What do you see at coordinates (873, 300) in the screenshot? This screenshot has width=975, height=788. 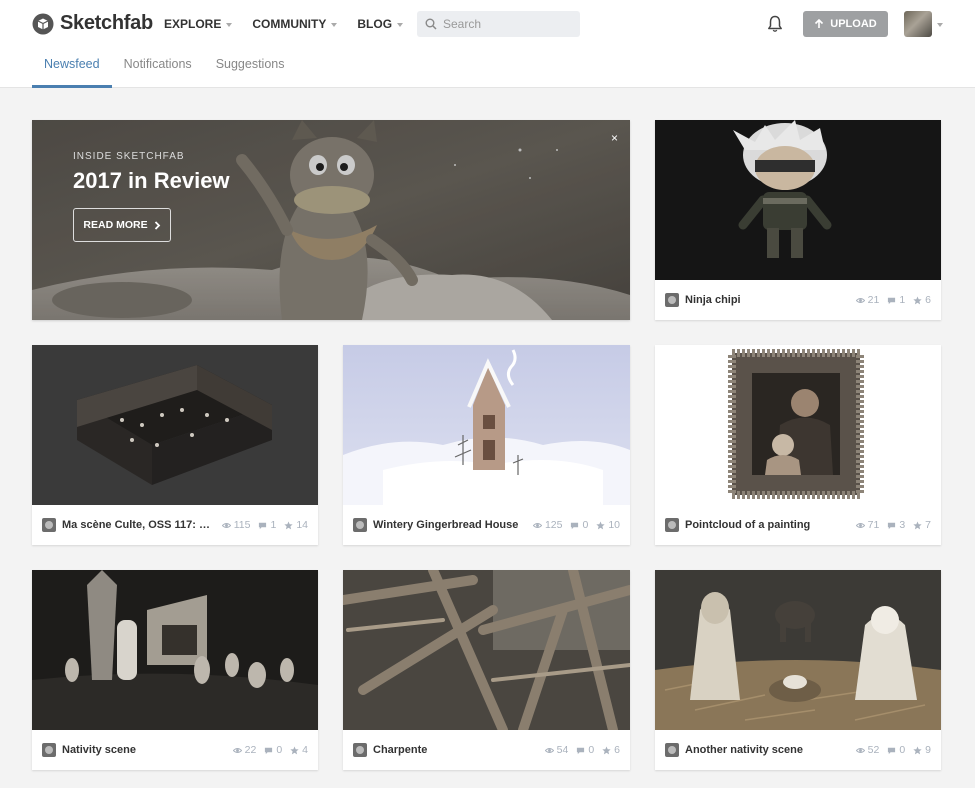 I see `views-count: 21` at bounding box center [873, 300].